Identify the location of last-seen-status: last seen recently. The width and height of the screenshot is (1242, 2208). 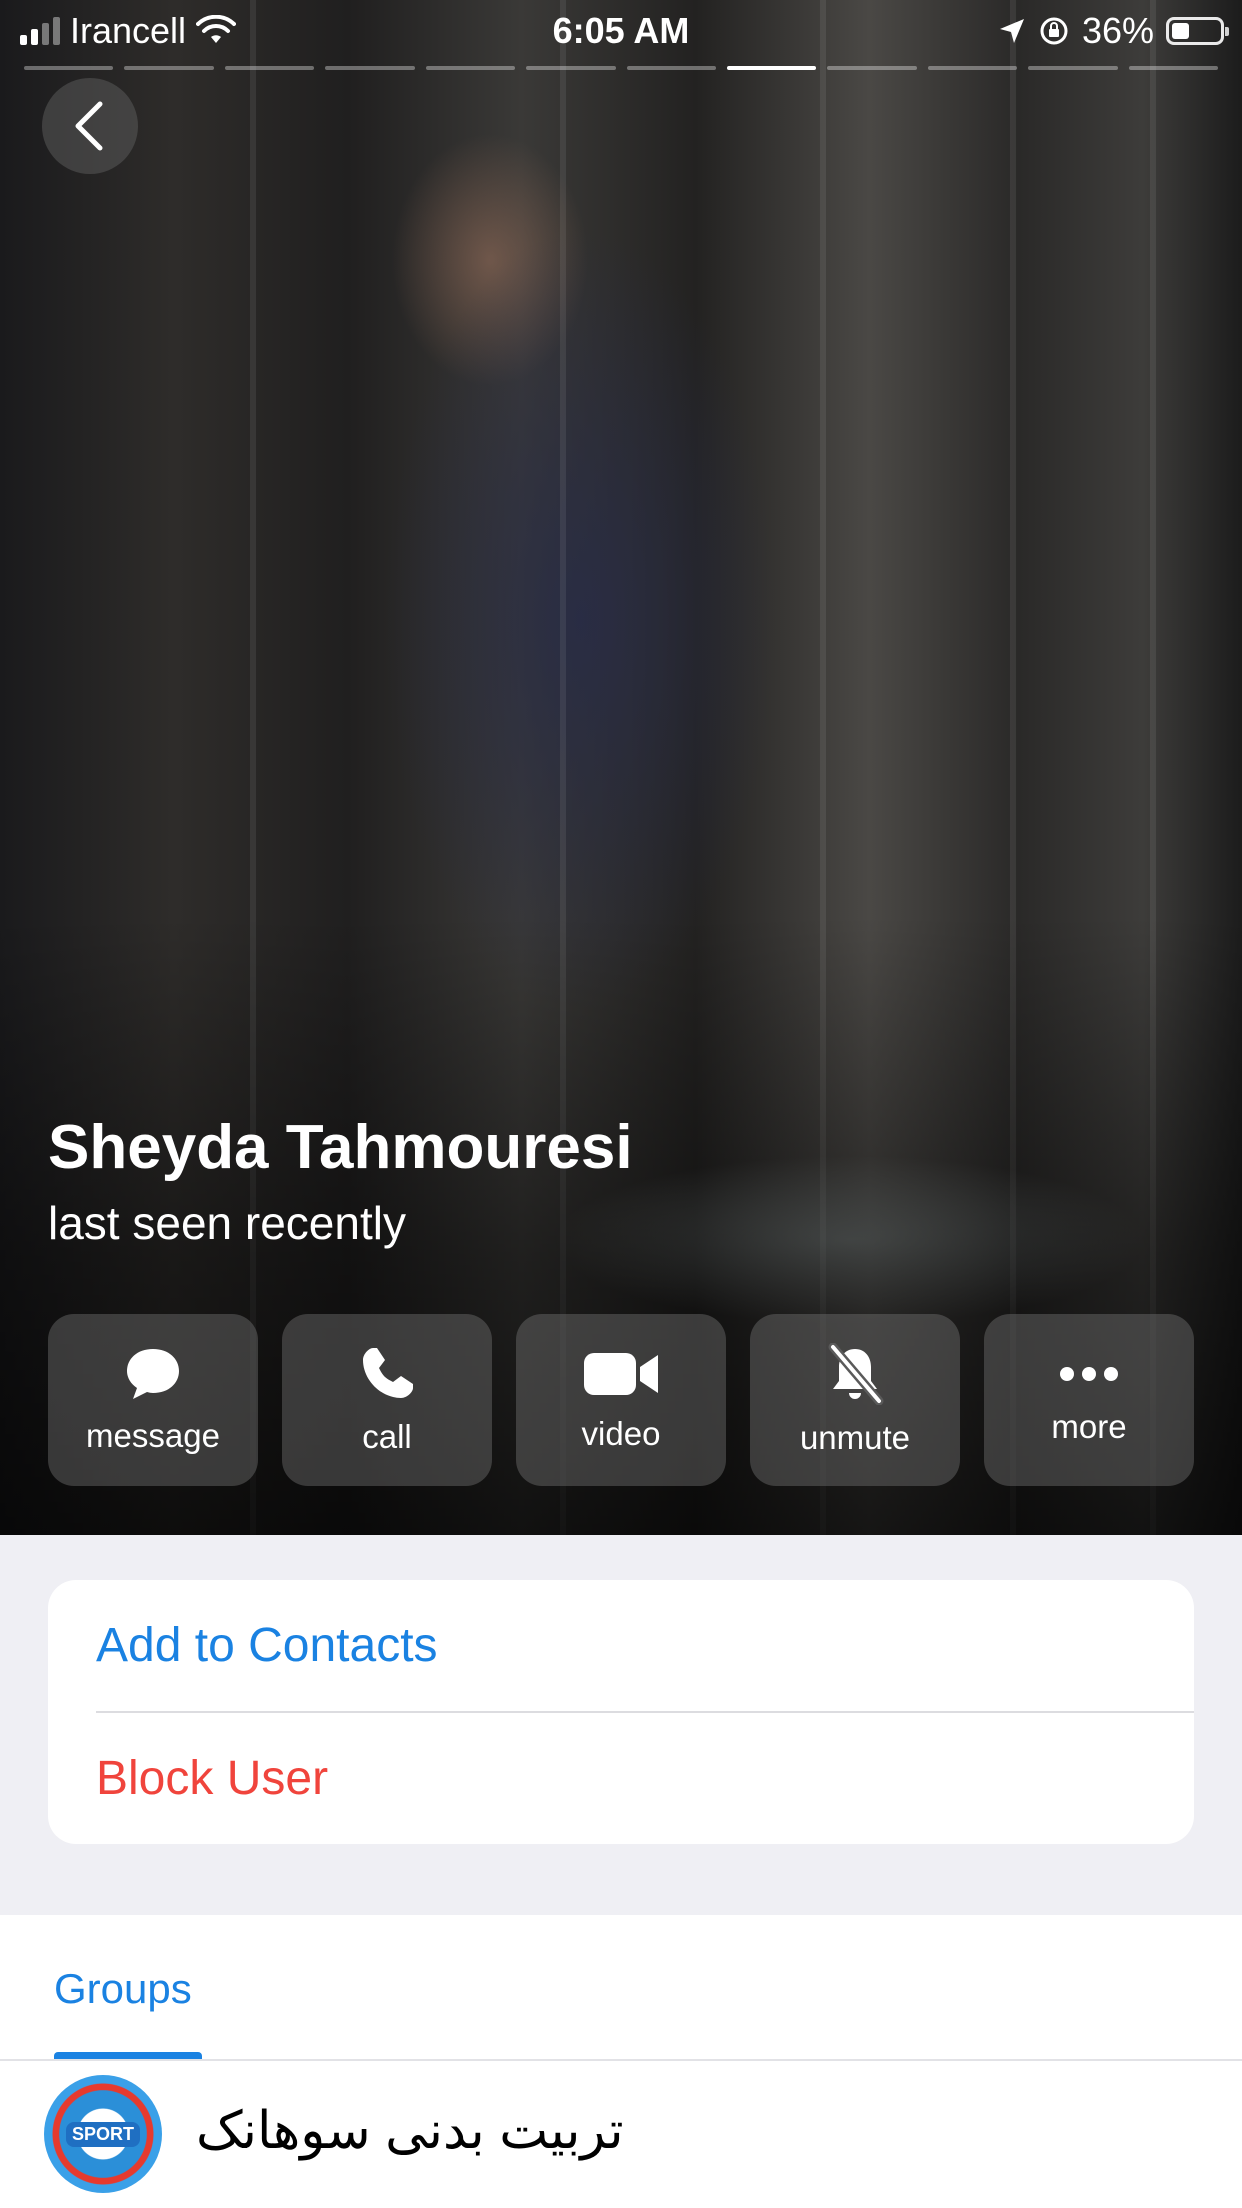
(227, 1223).